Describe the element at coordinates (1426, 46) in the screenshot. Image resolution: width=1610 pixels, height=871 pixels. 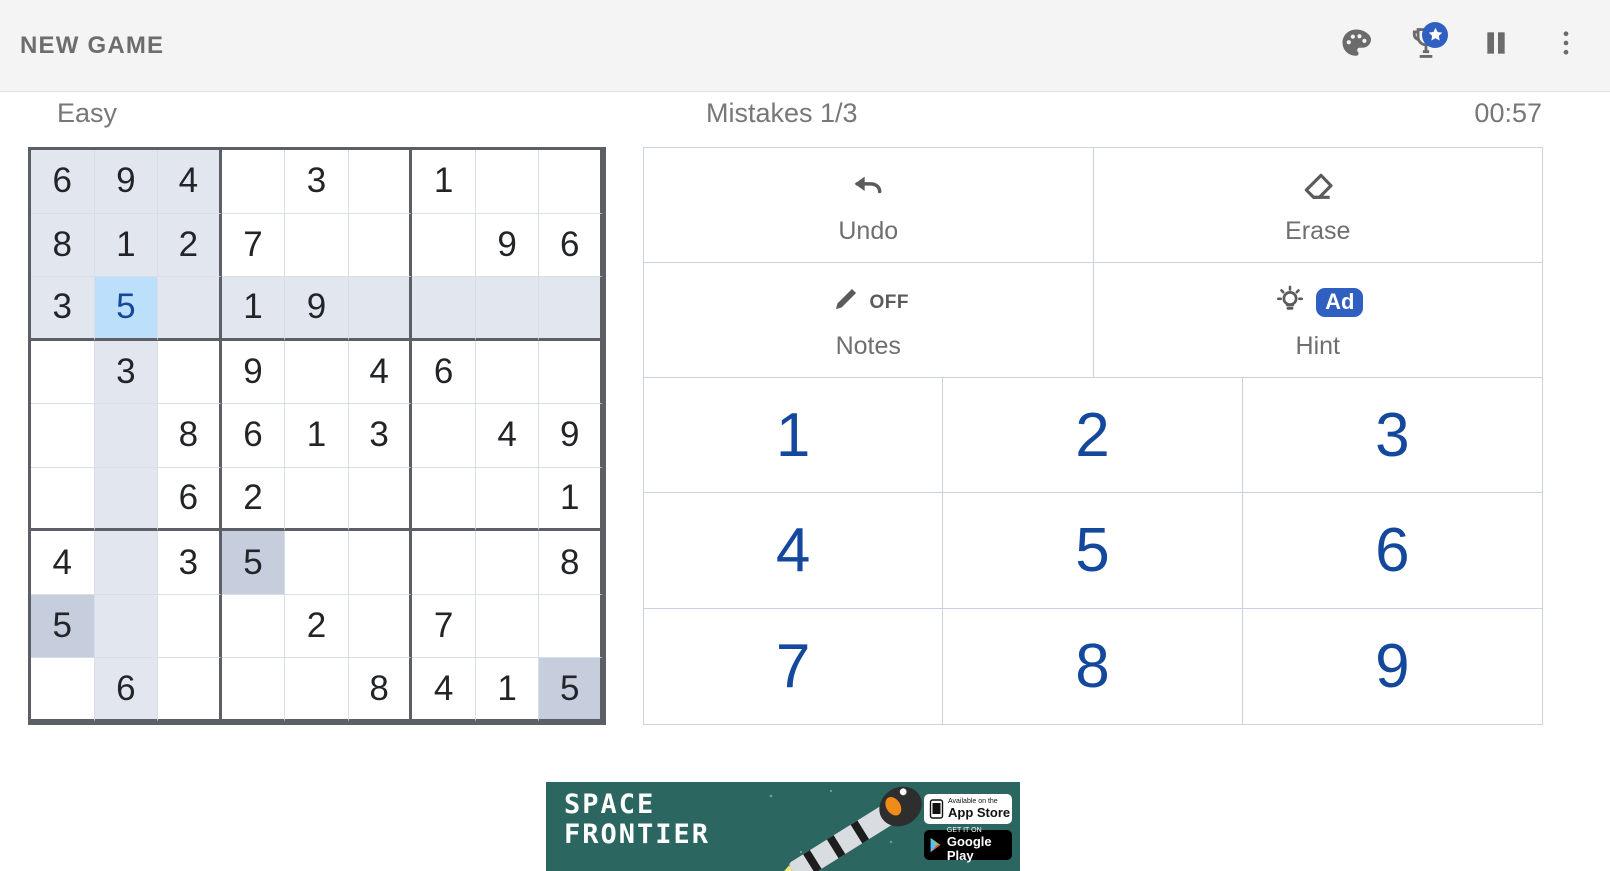
I see `achievements-button` at that location.